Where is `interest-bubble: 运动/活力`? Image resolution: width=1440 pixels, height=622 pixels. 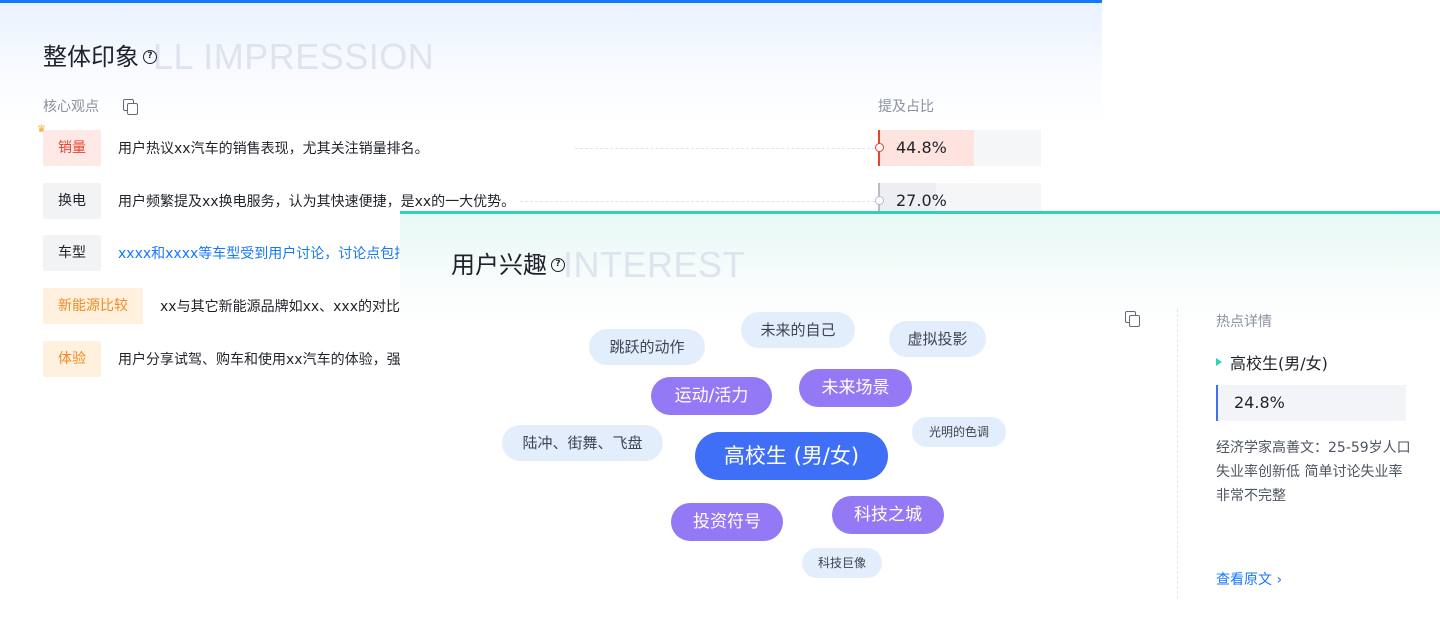
interest-bubble: 运动/活力 is located at coordinates (711, 396).